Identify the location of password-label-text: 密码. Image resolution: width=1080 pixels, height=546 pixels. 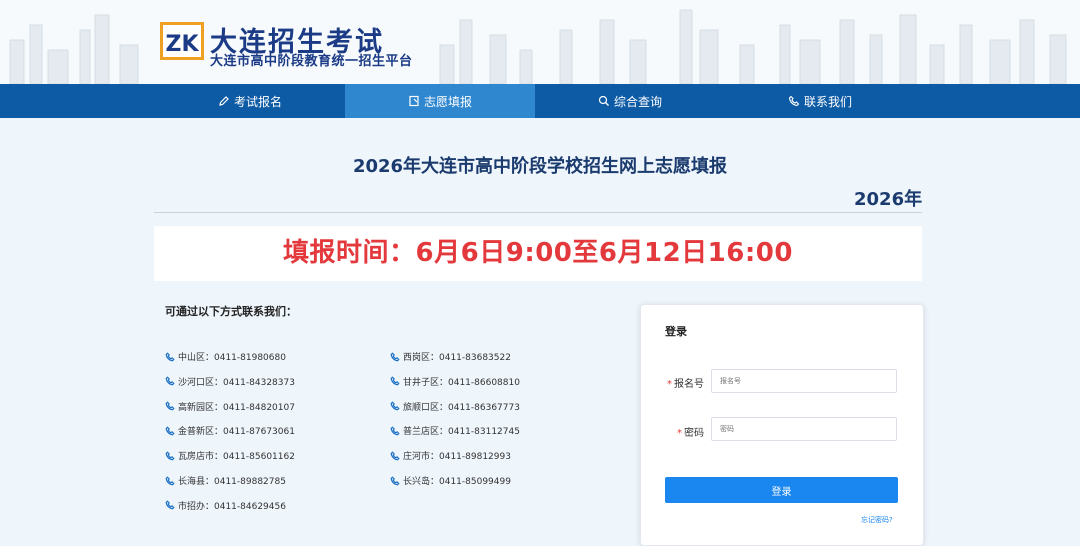
(694, 433).